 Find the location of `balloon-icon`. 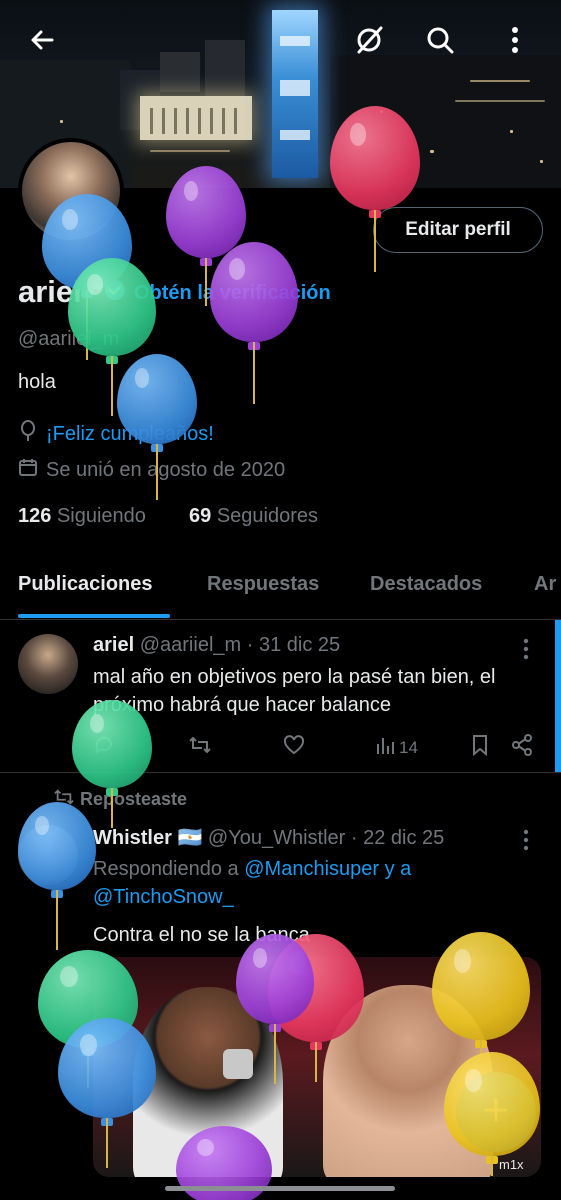

balloon-icon is located at coordinates (28, 434).